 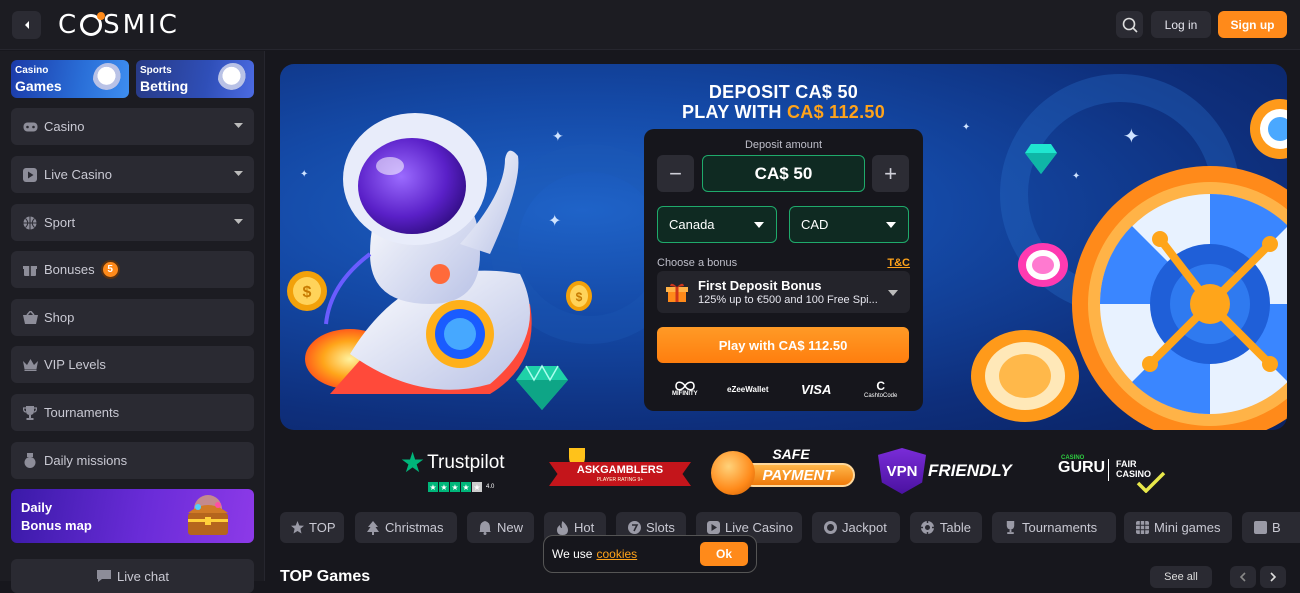 What do you see at coordinates (132, 174) in the screenshot?
I see `sidebar-item-live-casino: Live Casino` at bounding box center [132, 174].